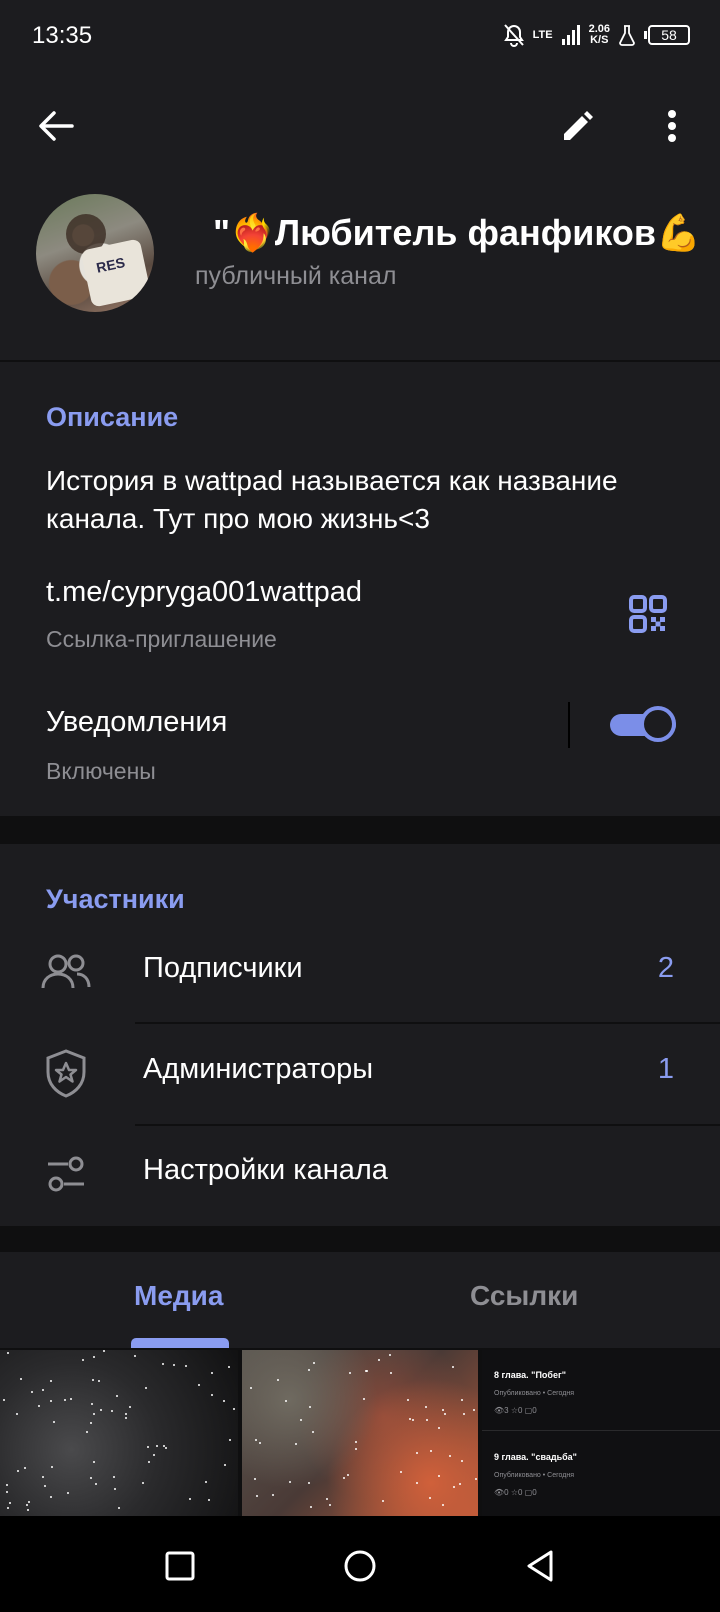  I want to click on avatar: RES, so click(95, 253).